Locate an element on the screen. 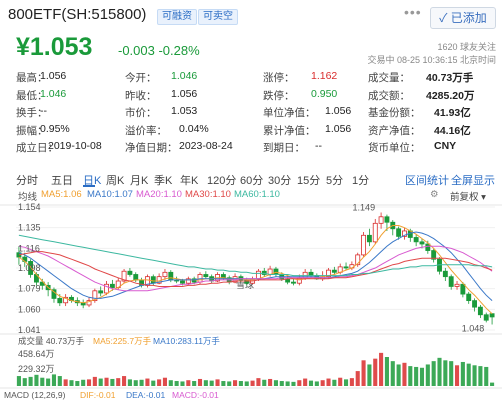 This screenshot has width=502, height=402. high-marker: 1.149 is located at coordinates (364, 207).